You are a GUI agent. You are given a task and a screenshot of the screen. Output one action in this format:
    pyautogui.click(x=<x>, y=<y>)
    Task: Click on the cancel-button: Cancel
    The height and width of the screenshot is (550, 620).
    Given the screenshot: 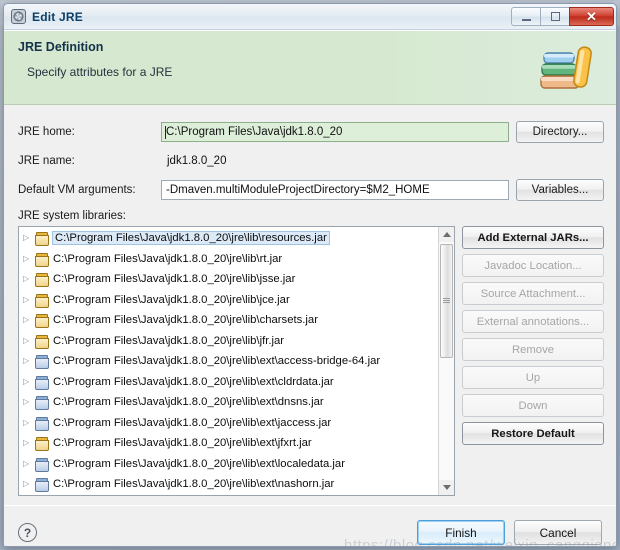 What is the action you would take?
    pyautogui.click(x=558, y=532)
    